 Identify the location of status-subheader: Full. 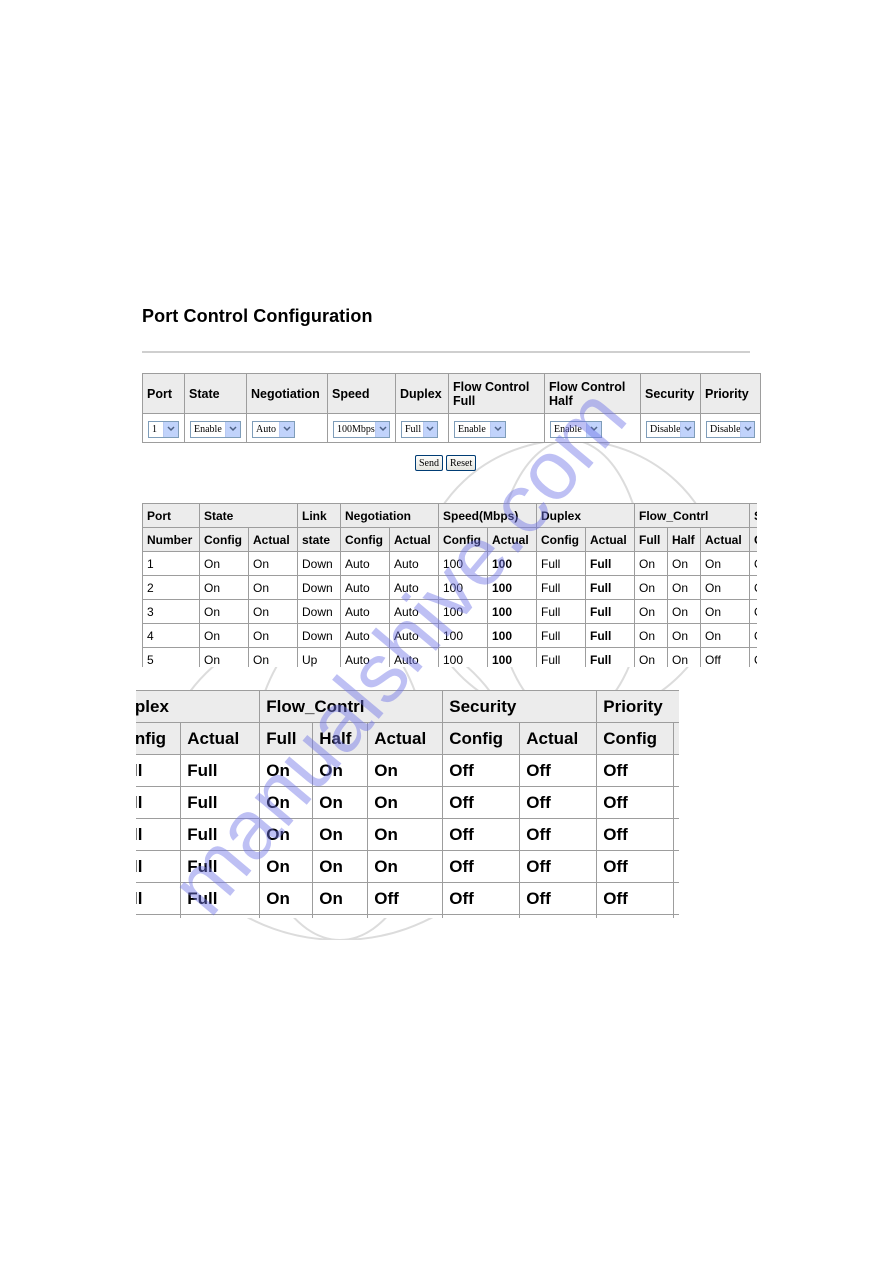
(651, 539).